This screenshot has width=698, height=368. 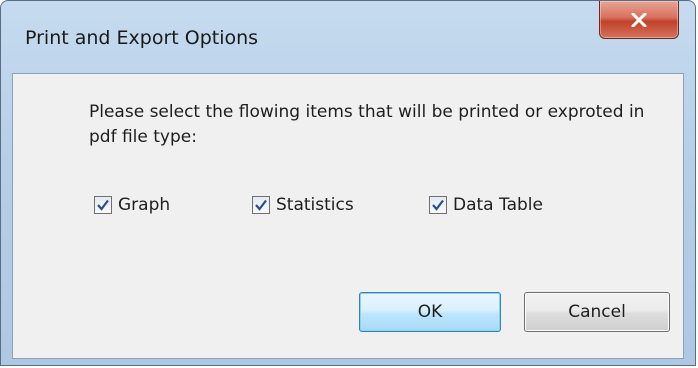 I want to click on cancel-button: Cancel, so click(x=597, y=312).